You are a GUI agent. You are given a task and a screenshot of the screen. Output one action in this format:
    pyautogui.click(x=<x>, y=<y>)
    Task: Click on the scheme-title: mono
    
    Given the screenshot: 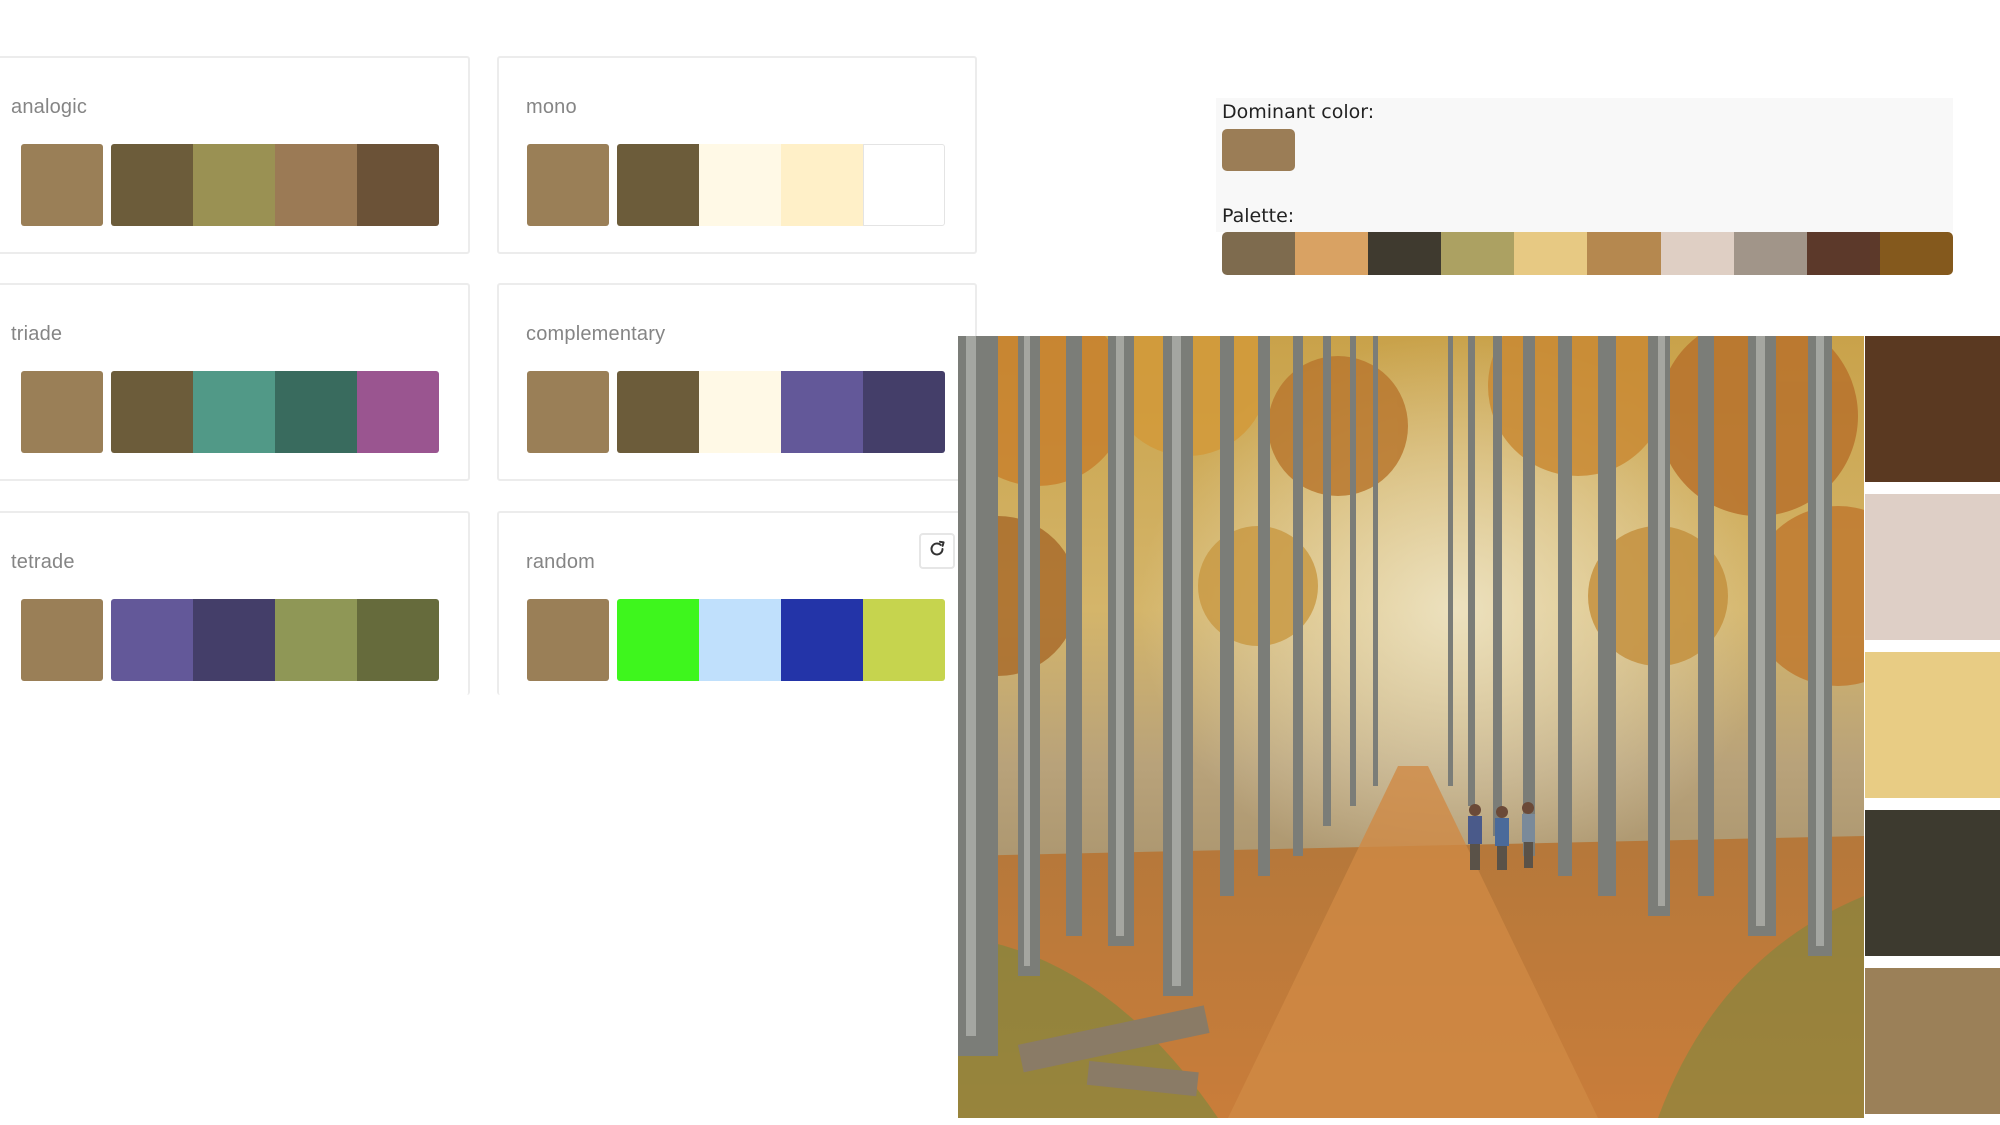 What is the action you would take?
    pyautogui.click(x=551, y=107)
    